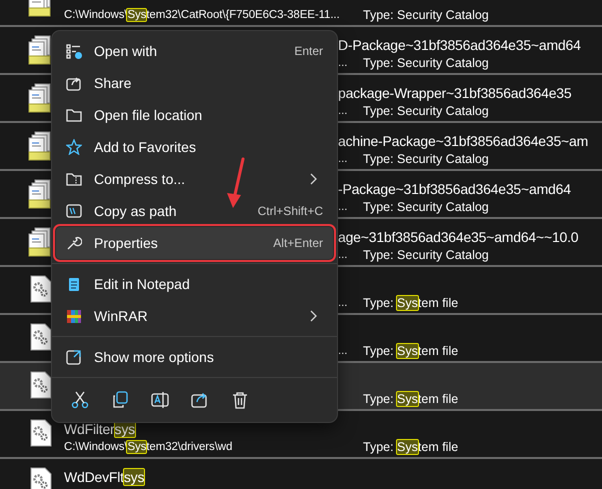  I want to click on shortcut-text: Alt+Enter, so click(298, 243).